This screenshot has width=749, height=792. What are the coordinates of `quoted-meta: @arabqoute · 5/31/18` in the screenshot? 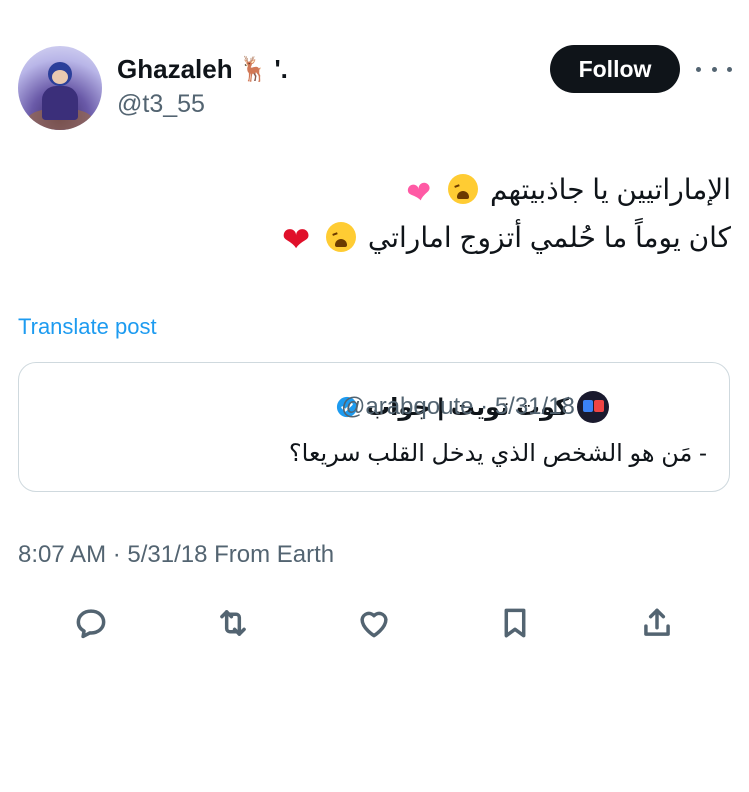 It's located at (458, 407).